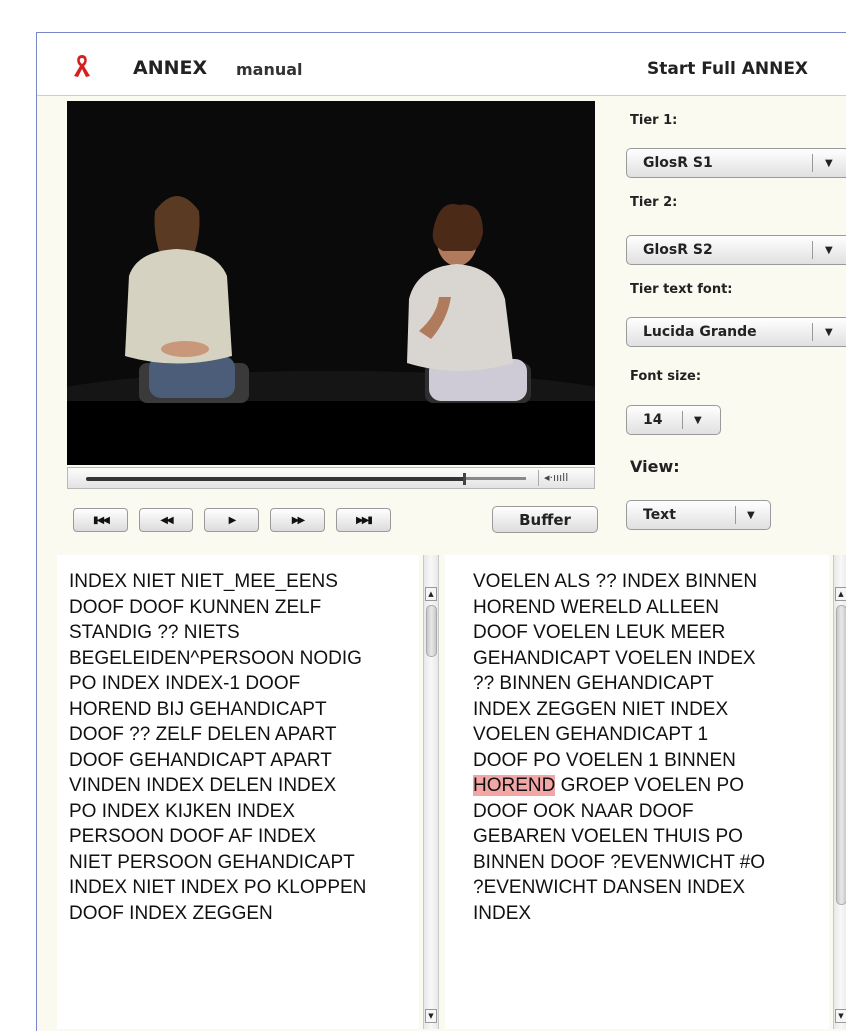  I want to click on tier1-line: DOOF ?? ZELF DELEN APART, so click(203, 734).